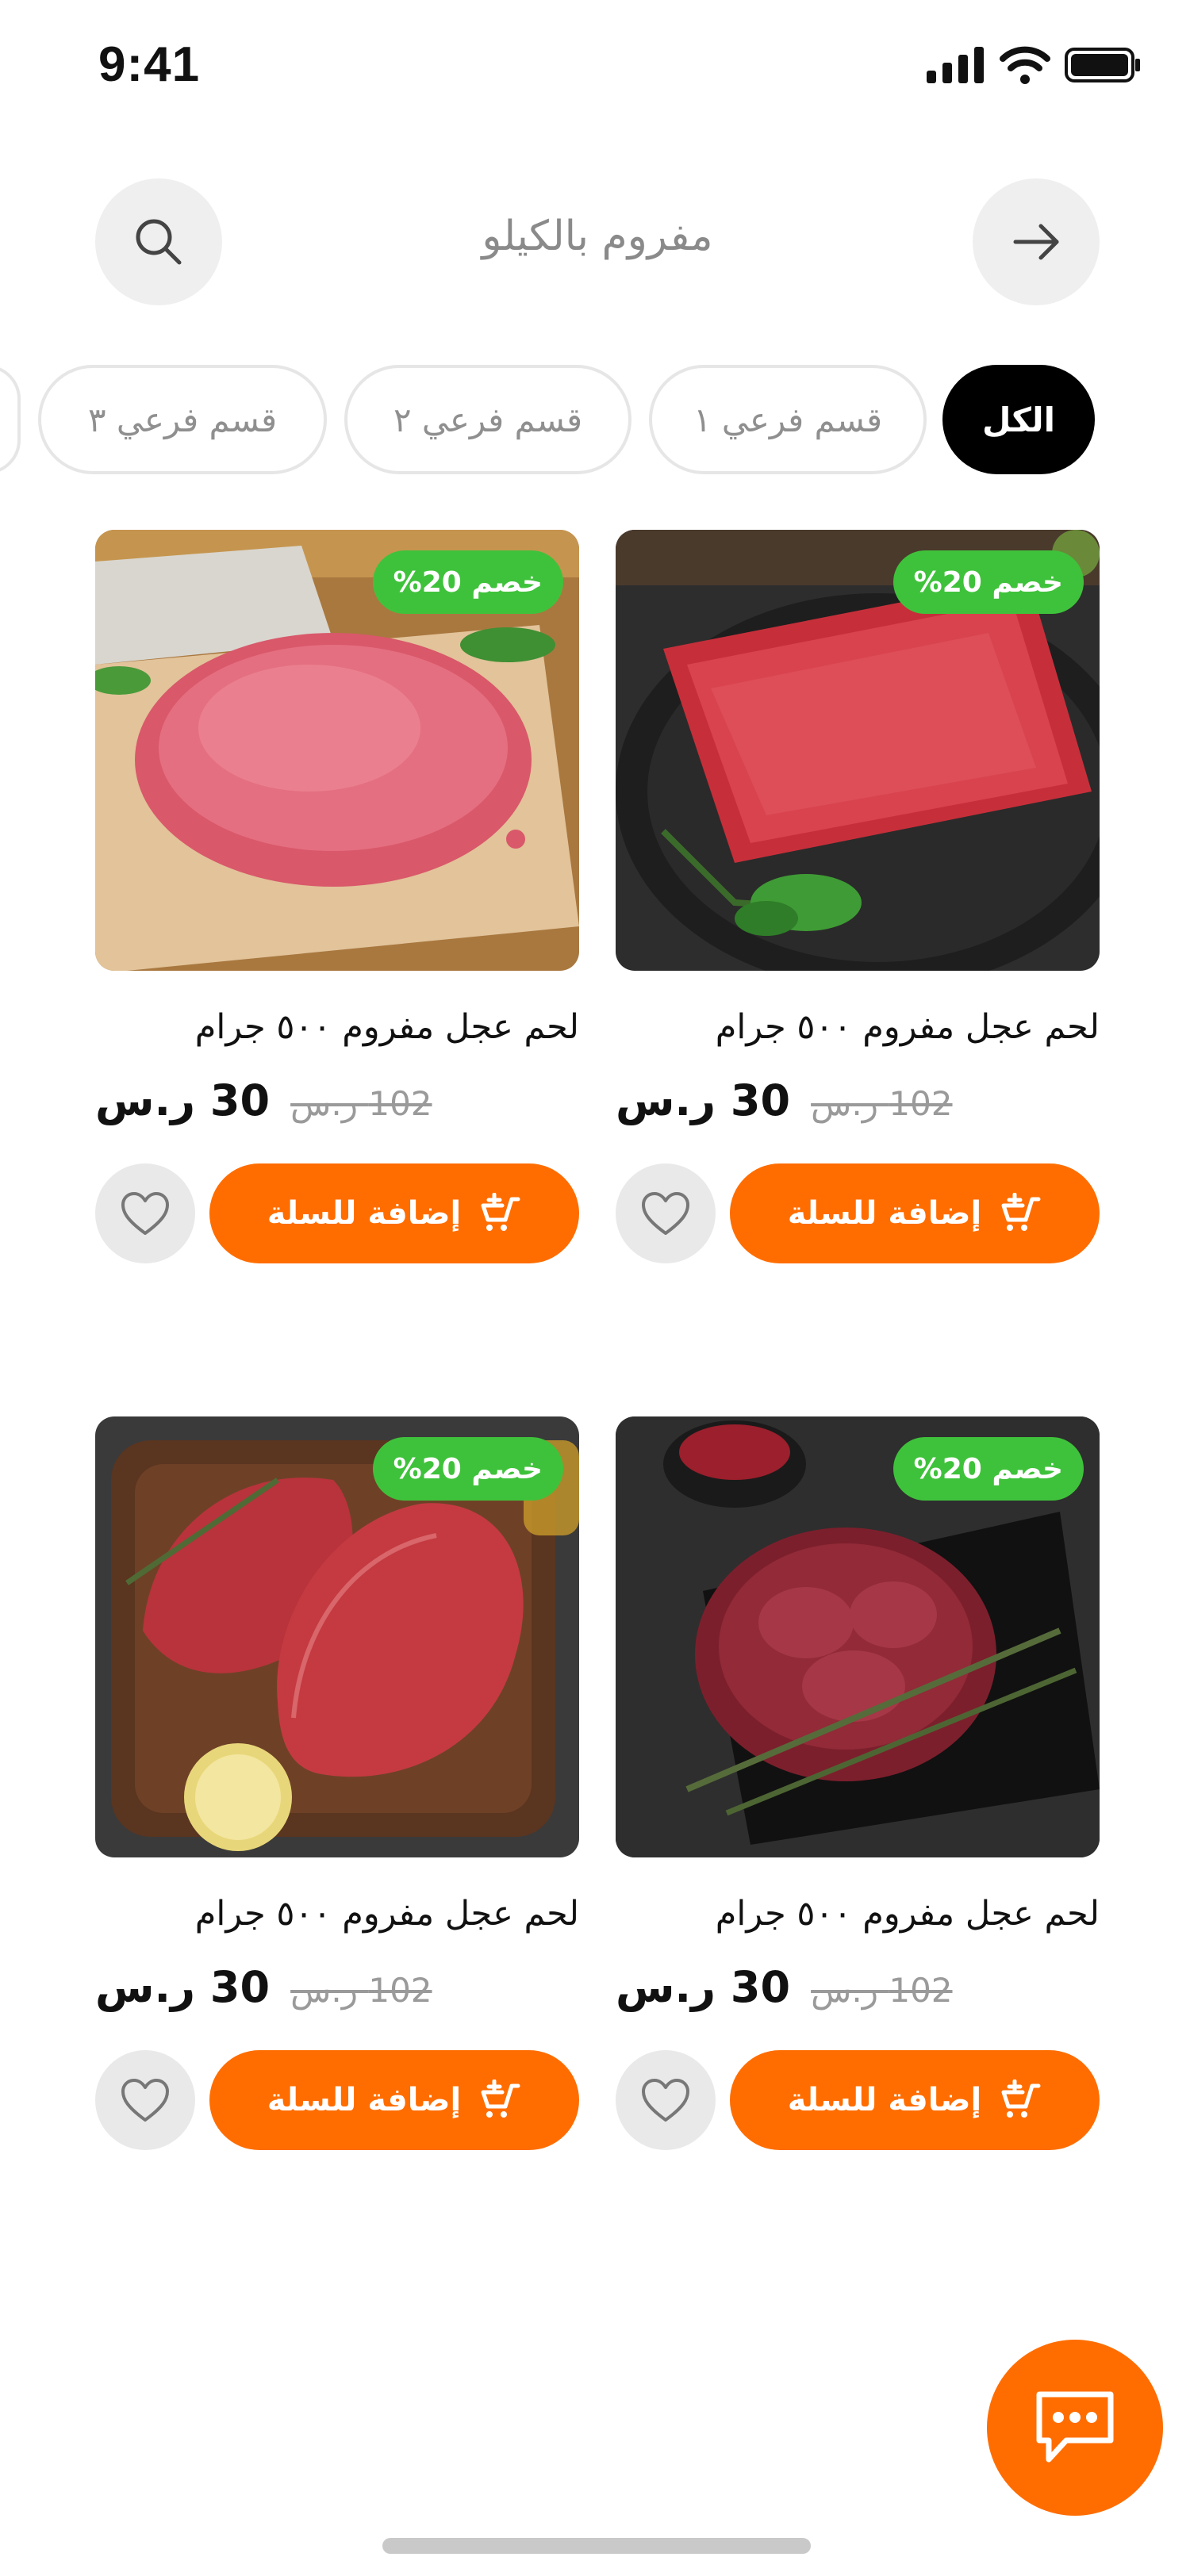  Describe the element at coordinates (596, 2546) in the screenshot. I see `home-indicator` at that location.